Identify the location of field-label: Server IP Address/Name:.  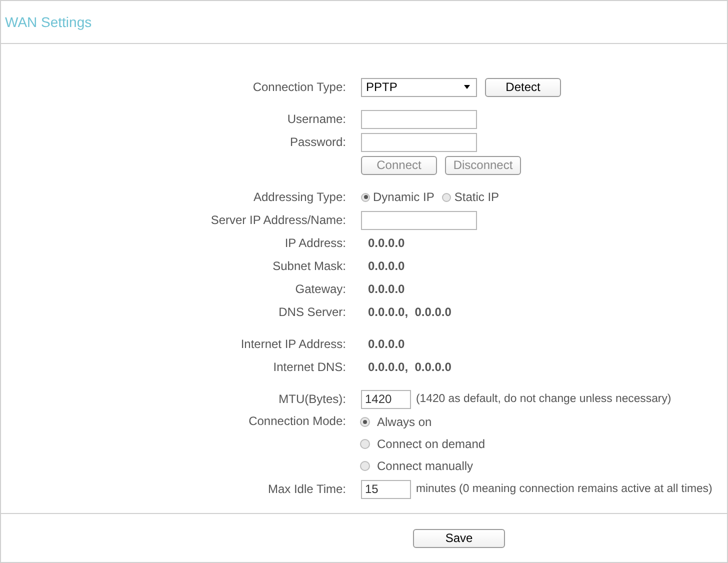
(278, 220).